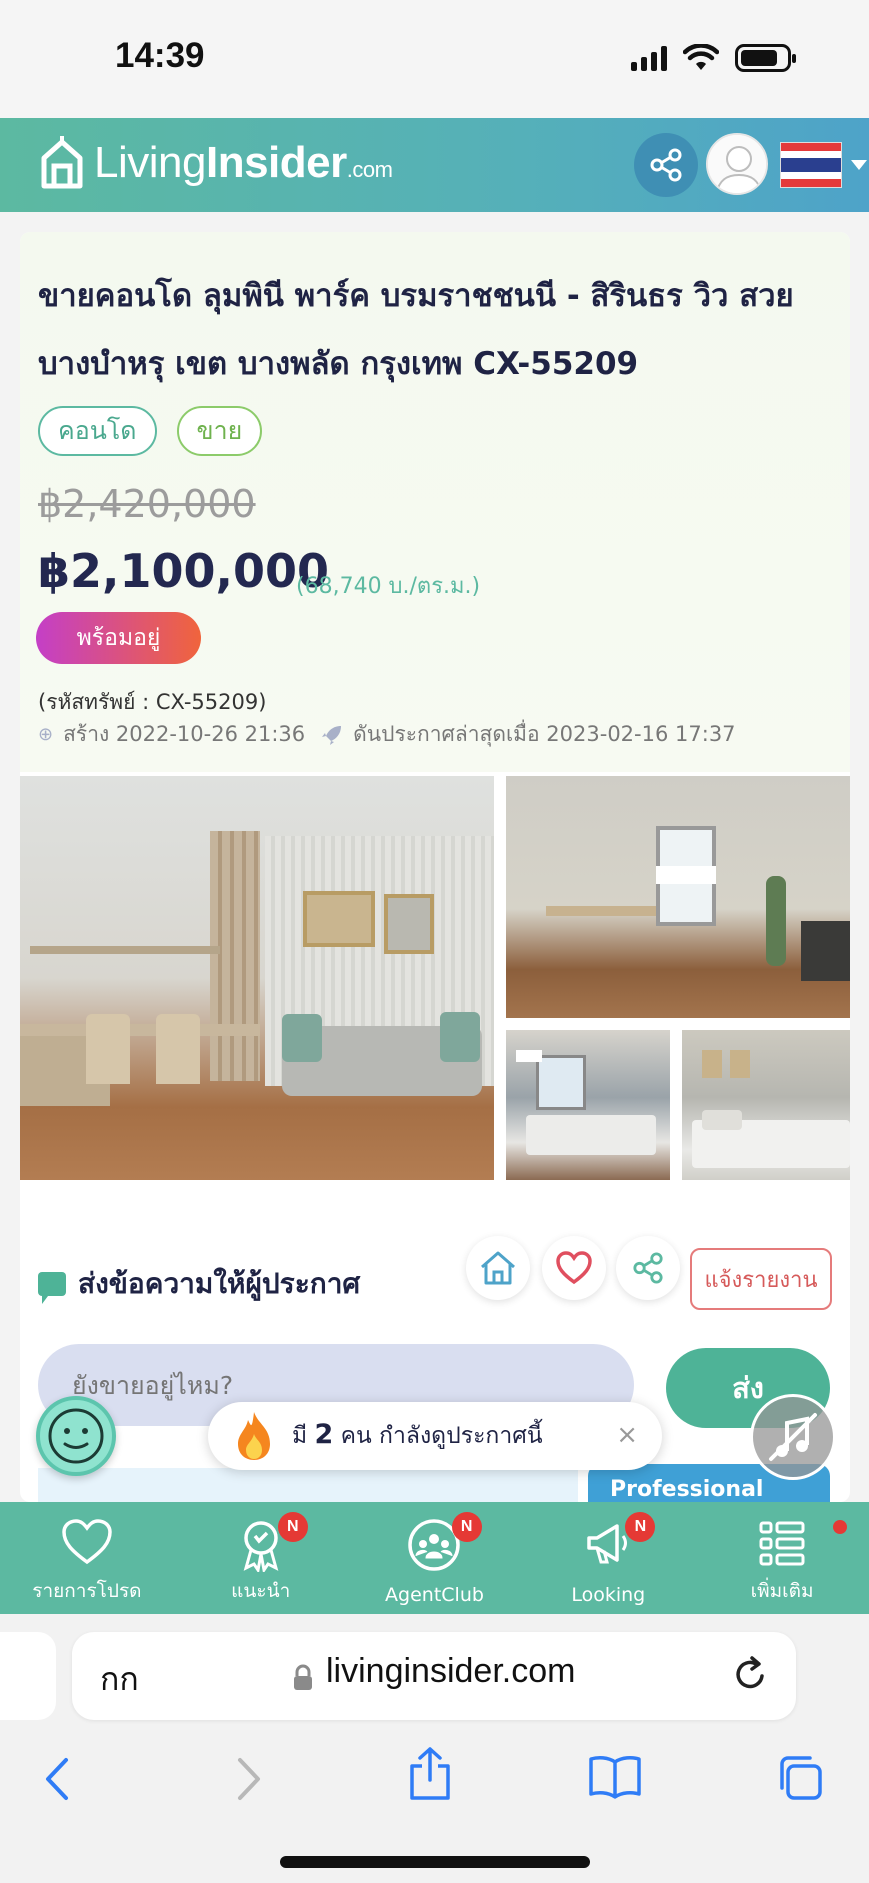 The width and height of the screenshot is (869, 1883). I want to click on browser-toolbar, so click(434, 1785).